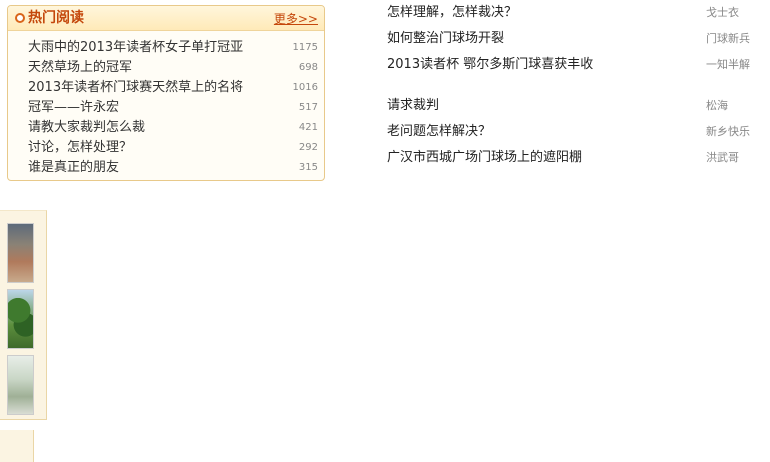 Image resolution: width=770 pixels, height=462 pixels. What do you see at coordinates (413, 105) in the screenshot?
I see `topic-title-link: 请求裁判` at bounding box center [413, 105].